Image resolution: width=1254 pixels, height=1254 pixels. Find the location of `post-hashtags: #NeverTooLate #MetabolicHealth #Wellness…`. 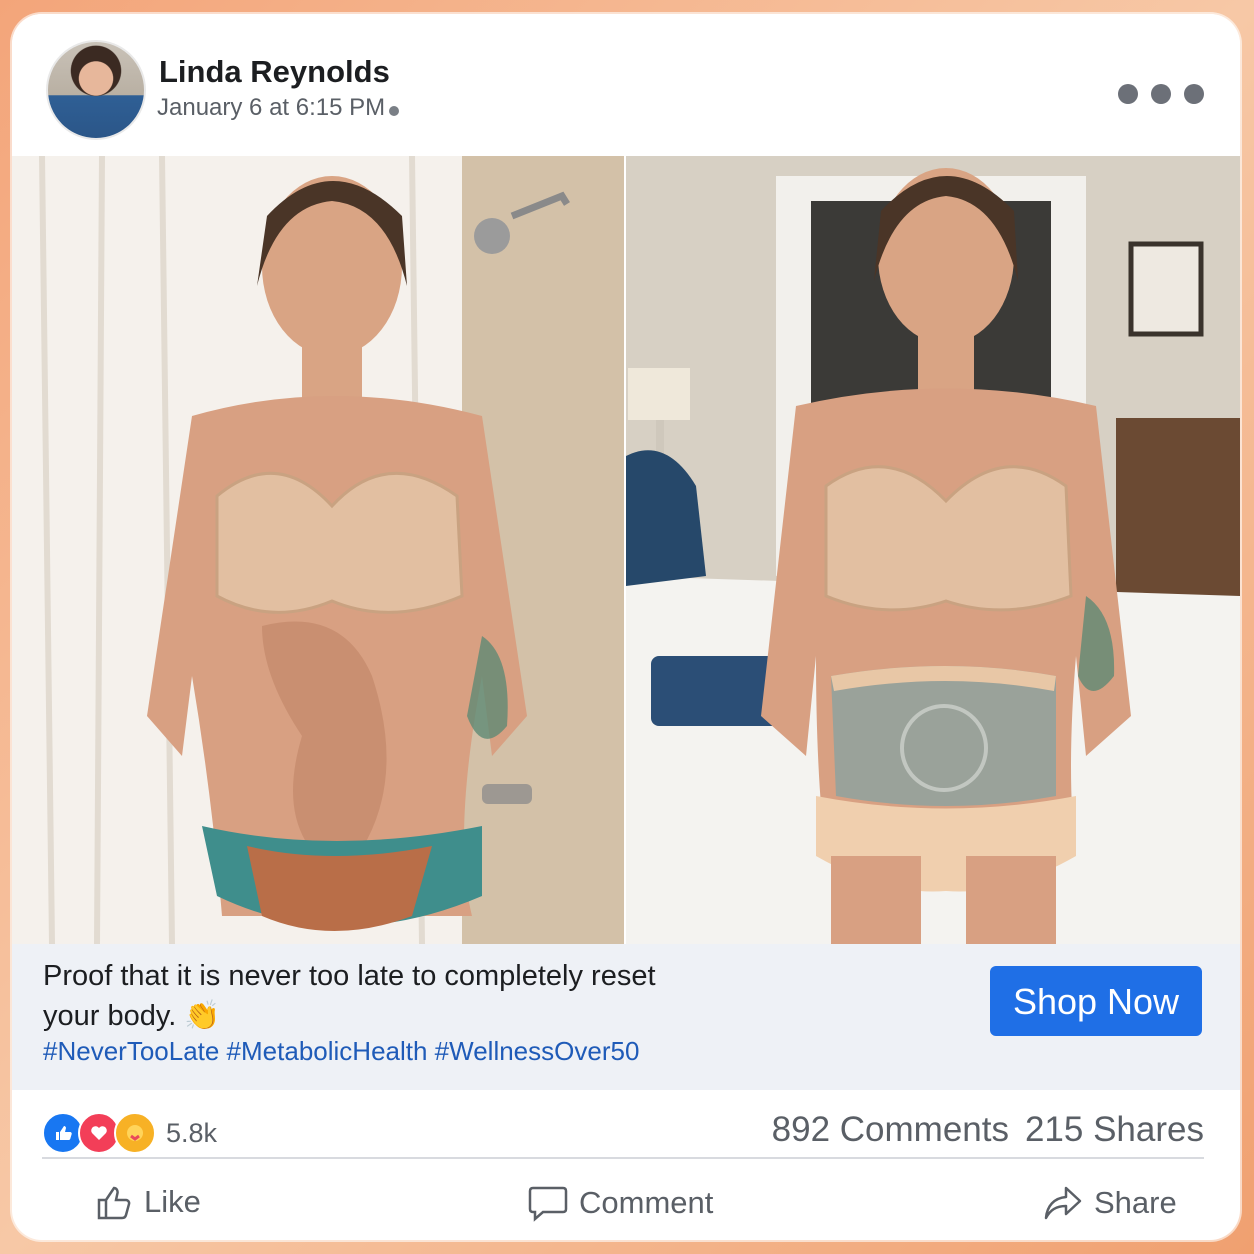

post-hashtags: #NeverTooLate #MetabolicHealth #Wellness… is located at coordinates (341, 1051).